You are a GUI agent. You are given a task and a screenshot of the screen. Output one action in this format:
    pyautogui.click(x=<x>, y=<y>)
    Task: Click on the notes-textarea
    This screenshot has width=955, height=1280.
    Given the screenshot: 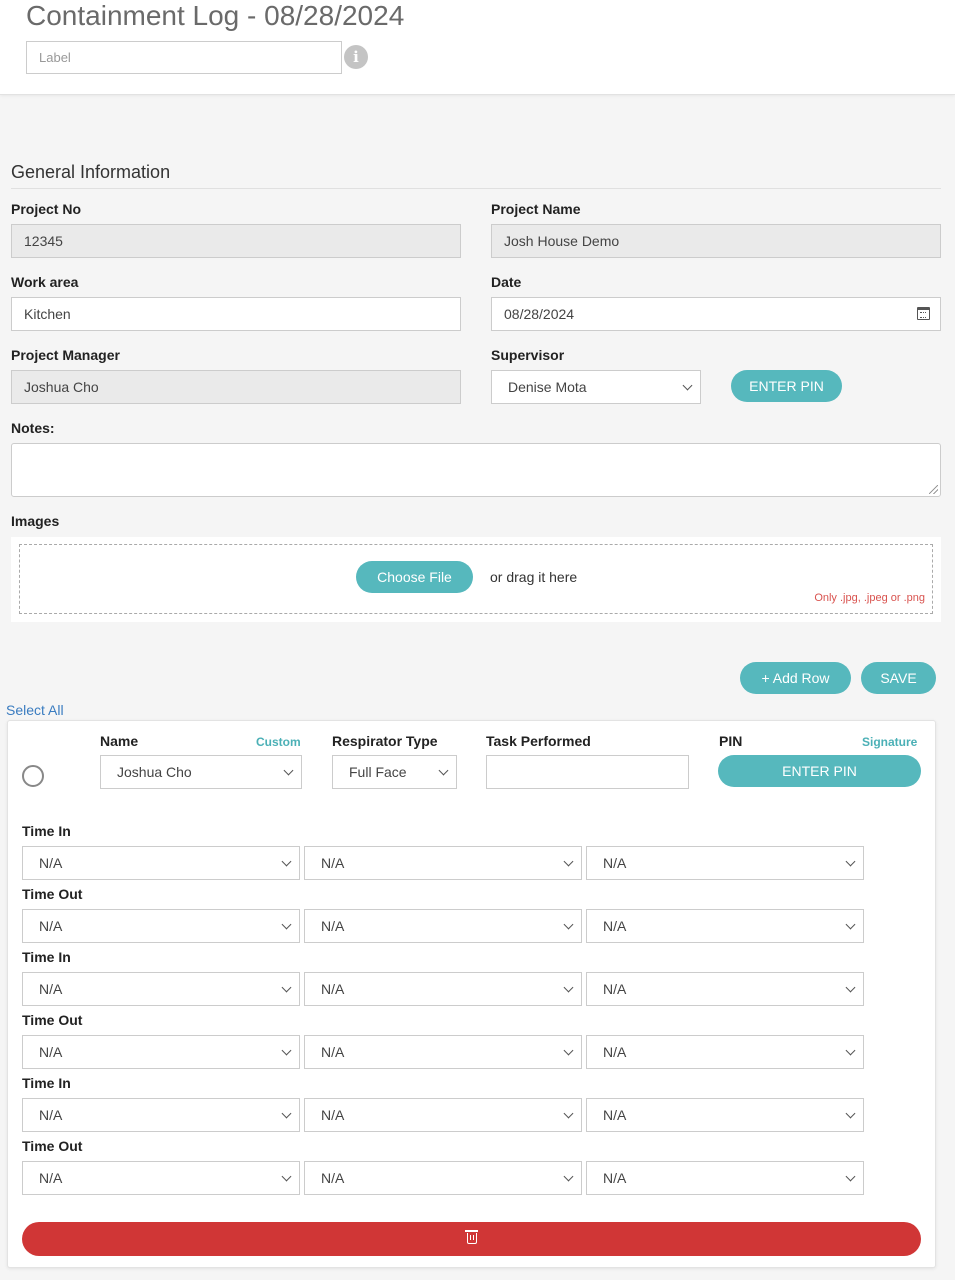 What is the action you would take?
    pyautogui.click(x=476, y=470)
    